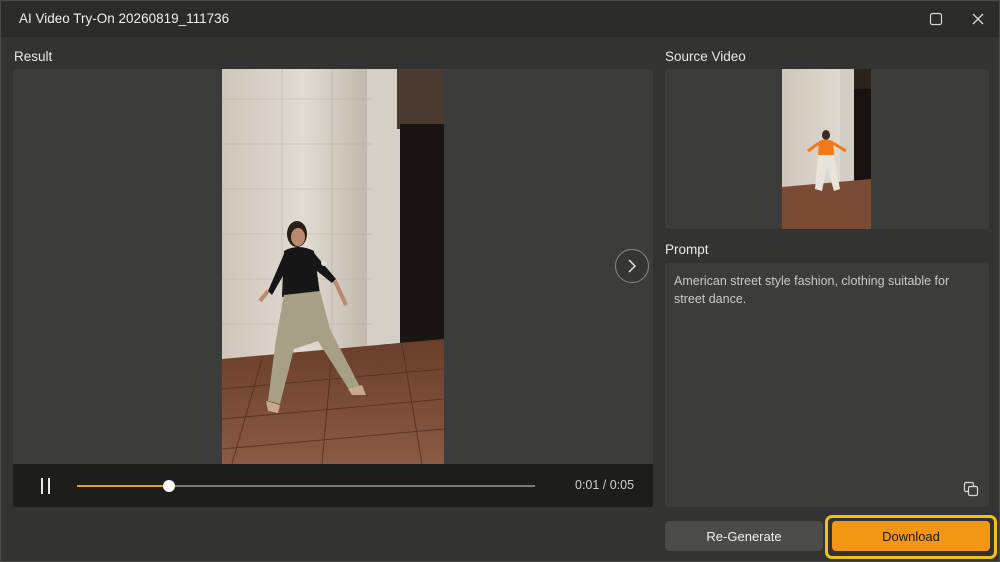  I want to click on source-video-panel, so click(827, 149).